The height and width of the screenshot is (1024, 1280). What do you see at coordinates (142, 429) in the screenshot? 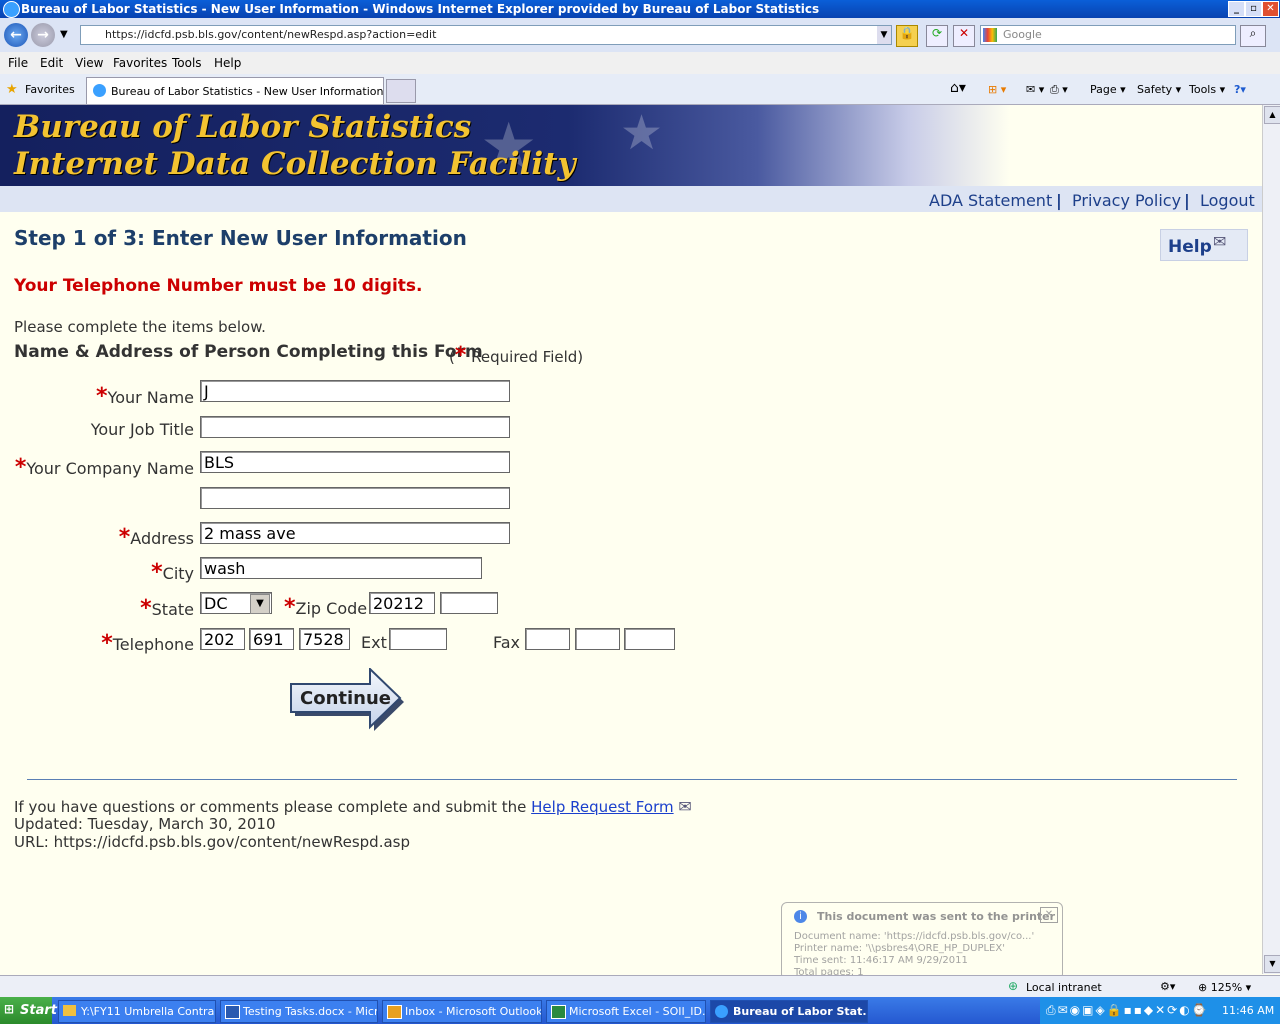
I see `job-title-label: Your Job Title` at bounding box center [142, 429].